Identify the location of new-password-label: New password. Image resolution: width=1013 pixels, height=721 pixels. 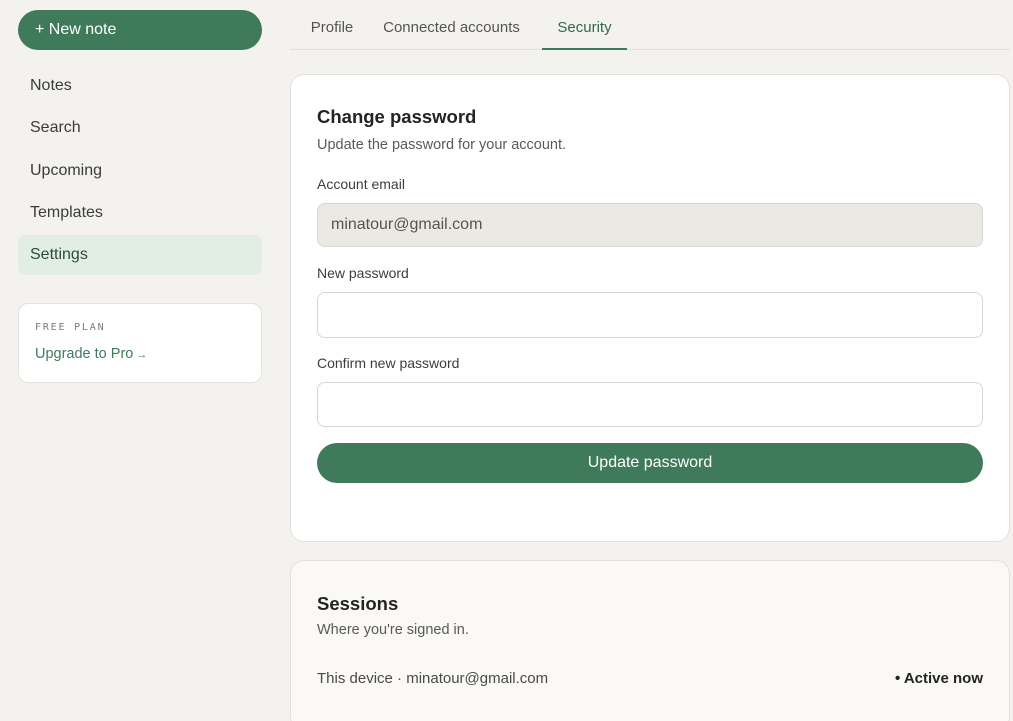
(363, 273).